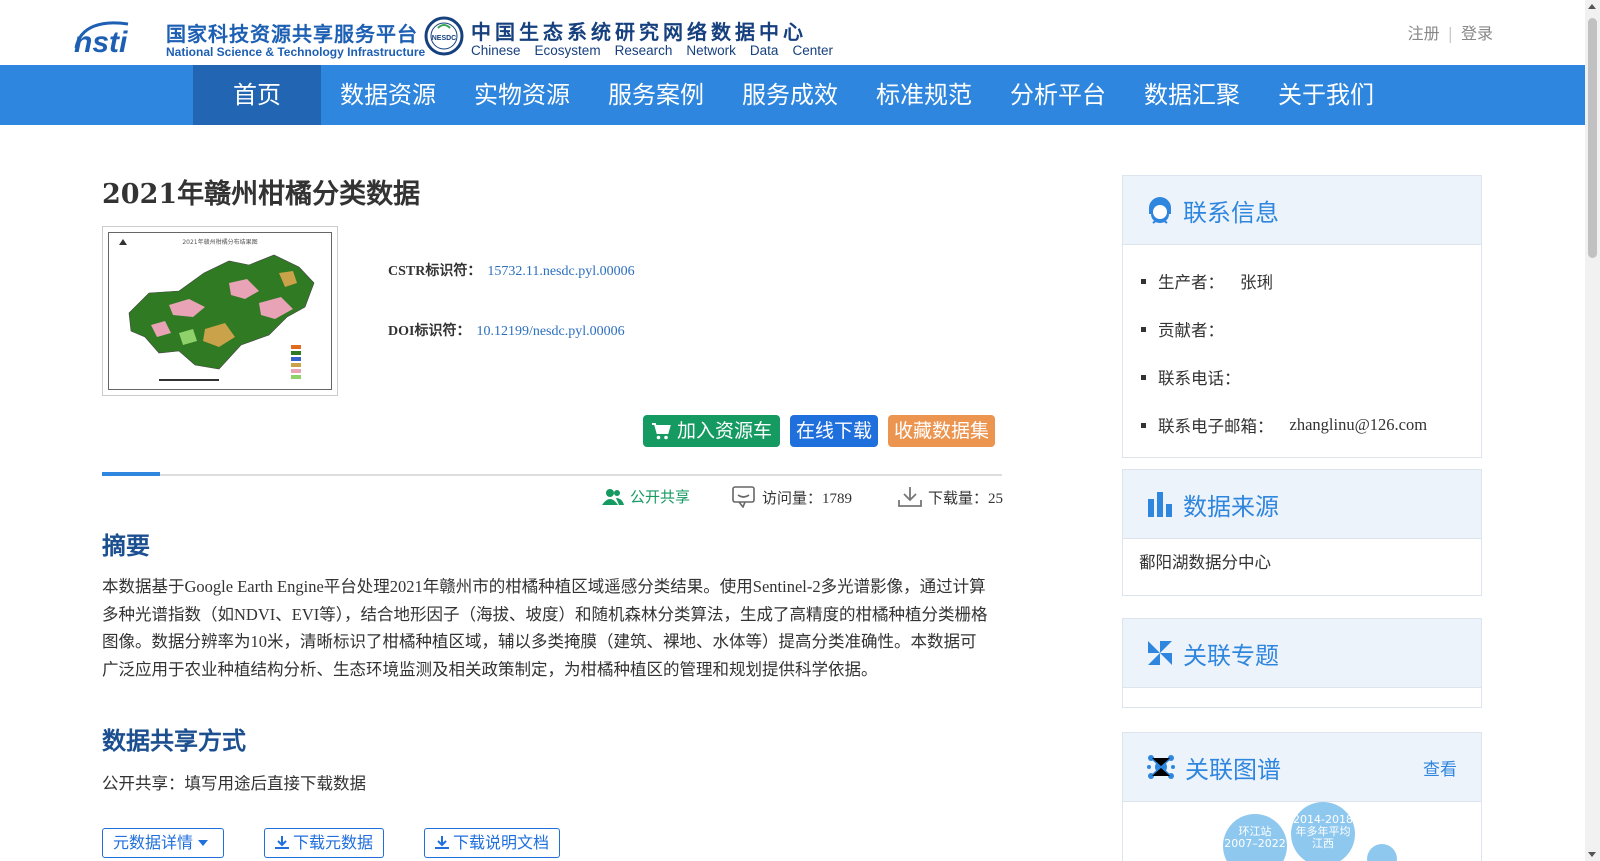 Image resolution: width=1600 pixels, height=861 pixels. Describe the element at coordinates (834, 431) in the screenshot. I see `online-download-button: 在线下载` at that location.